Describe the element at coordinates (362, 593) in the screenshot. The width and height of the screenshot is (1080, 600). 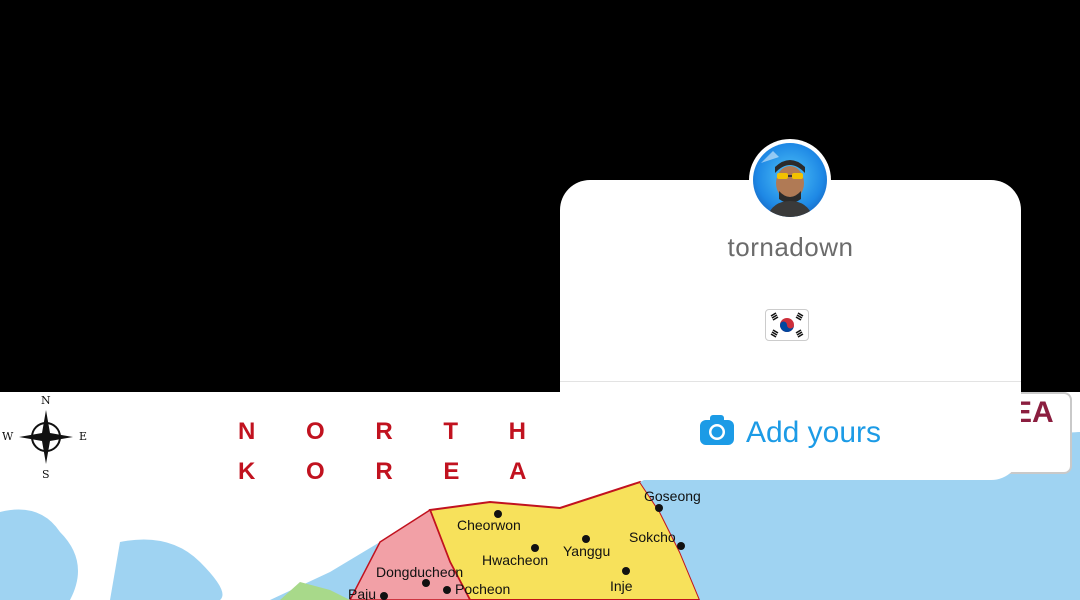
I see `city-paju: Paju` at that location.